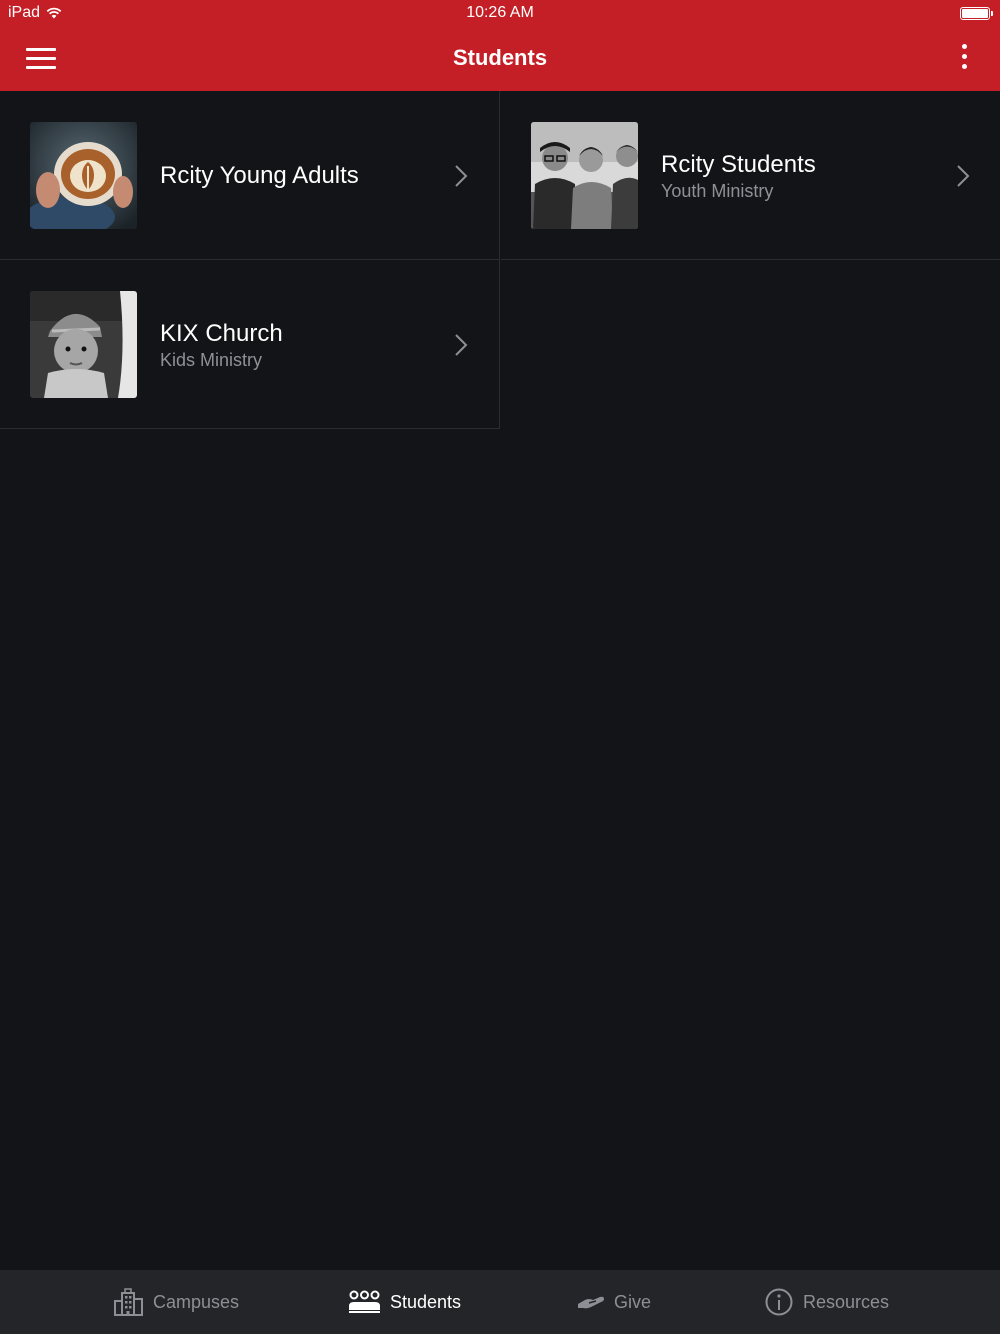  What do you see at coordinates (717, 191) in the screenshot?
I see `group-subtitle: Youth Ministry` at bounding box center [717, 191].